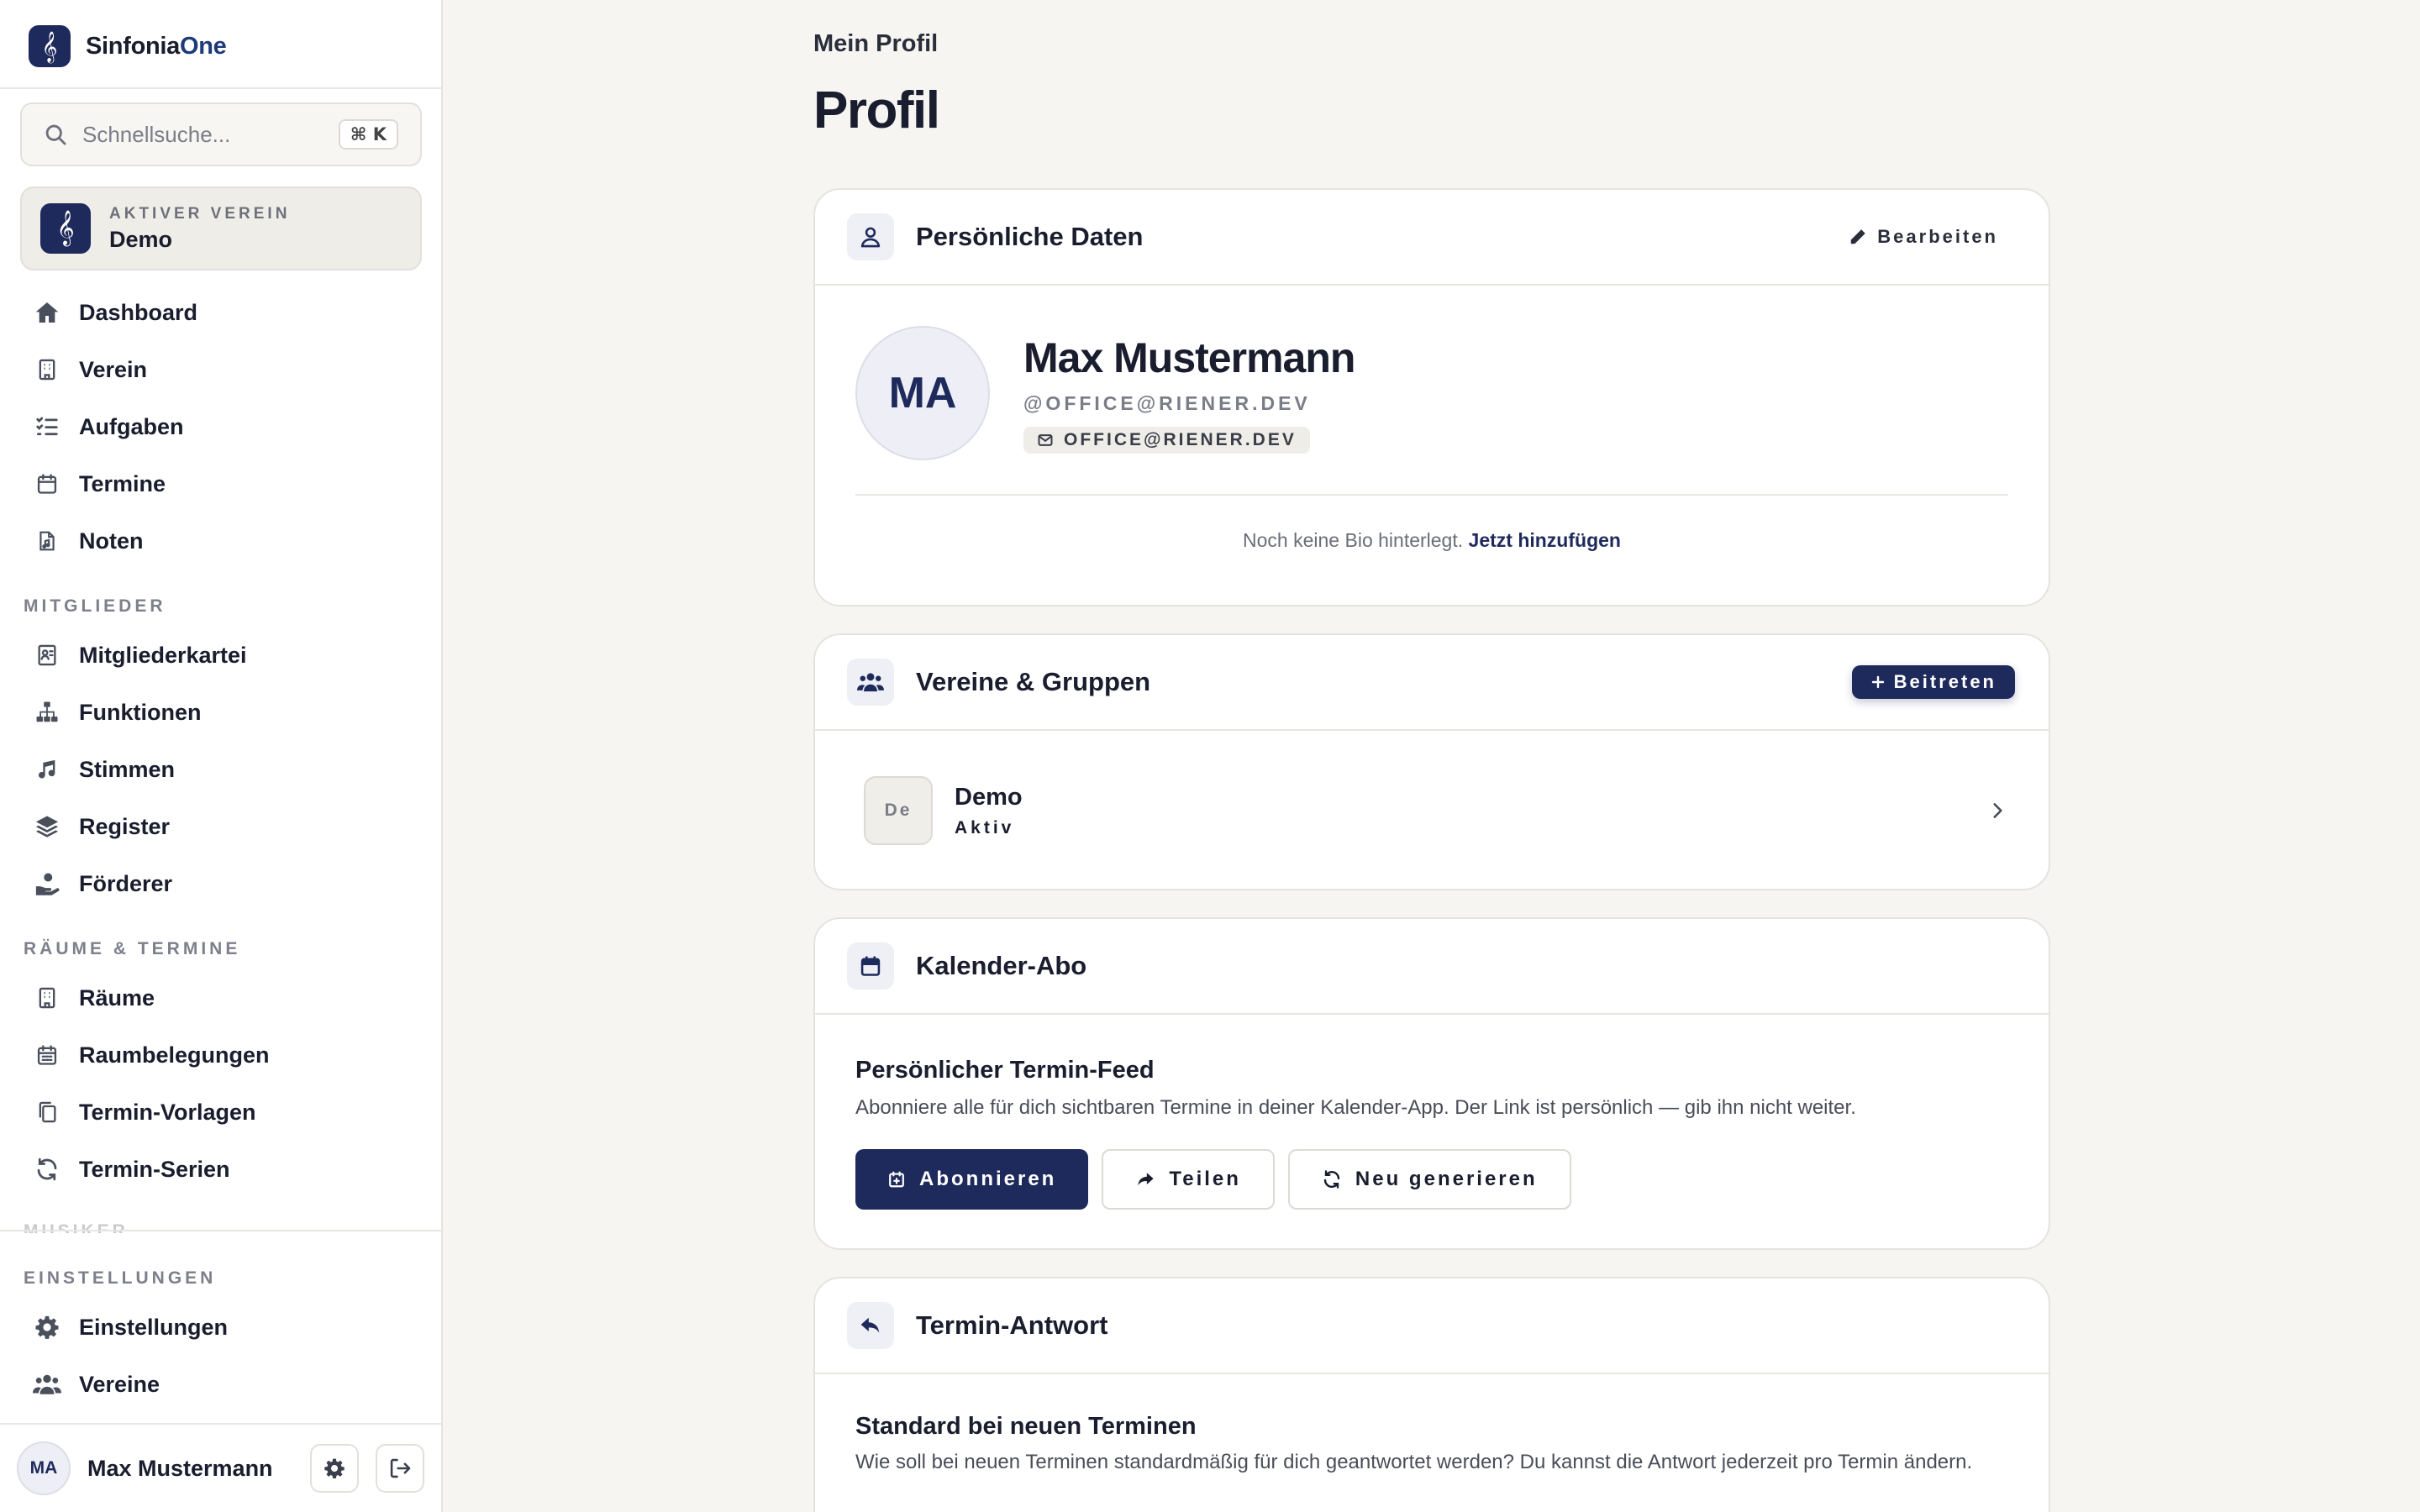 The height and width of the screenshot is (1512, 2420). I want to click on card-title: Persönliche Daten, so click(1030, 236).